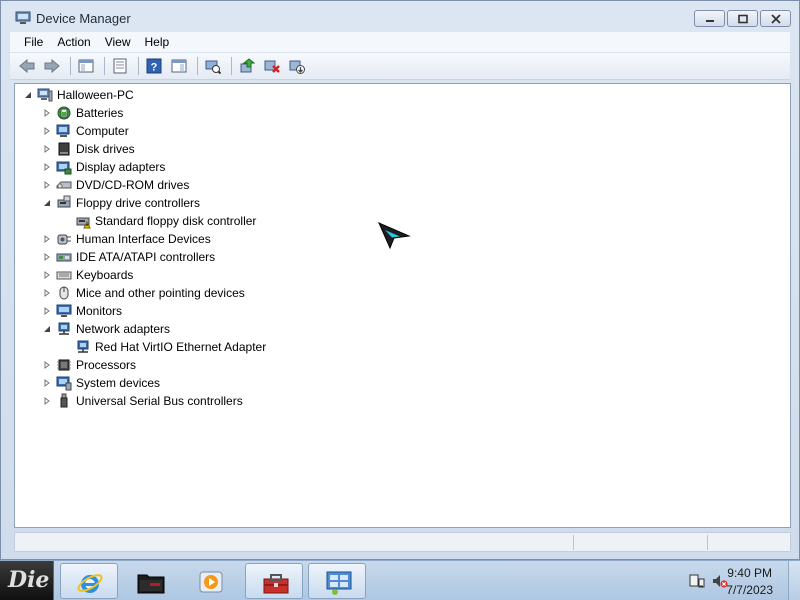  I want to click on tree-node: Monitors, so click(82, 311).